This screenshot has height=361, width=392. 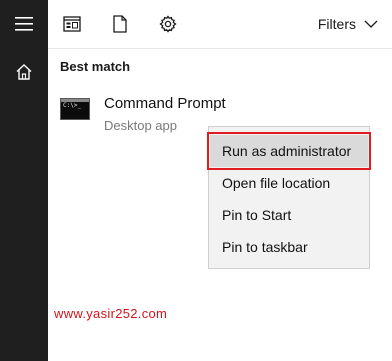 I want to click on home-button, so click(x=24, y=72).